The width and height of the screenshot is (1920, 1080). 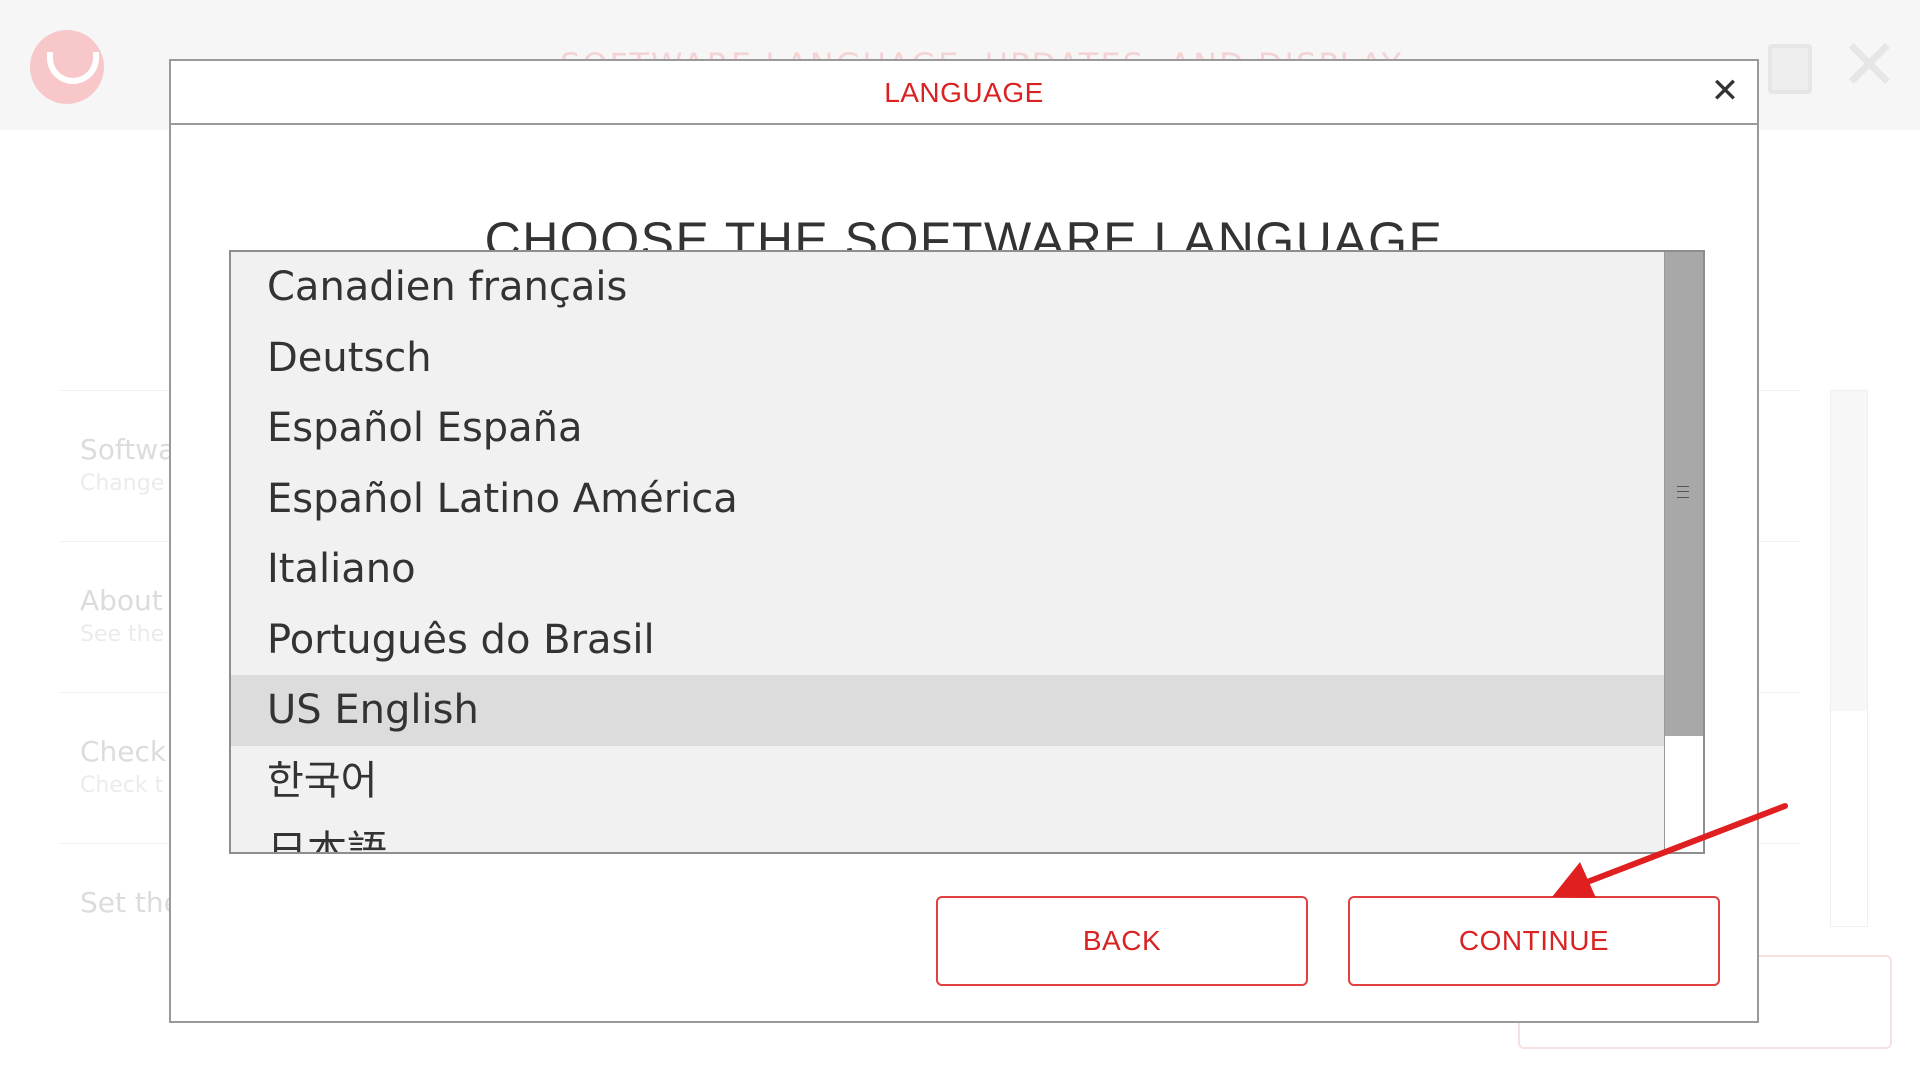 What do you see at coordinates (967, 287) in the screenshot?
I see `language-option-canadien-francais: Canadien français` at bounding box center [967, 287].